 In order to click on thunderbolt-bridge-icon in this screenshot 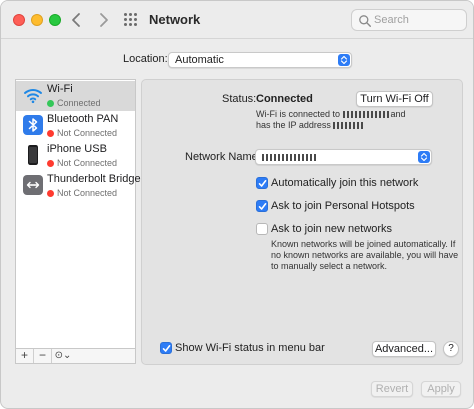, I will do `click(33, 185)`.